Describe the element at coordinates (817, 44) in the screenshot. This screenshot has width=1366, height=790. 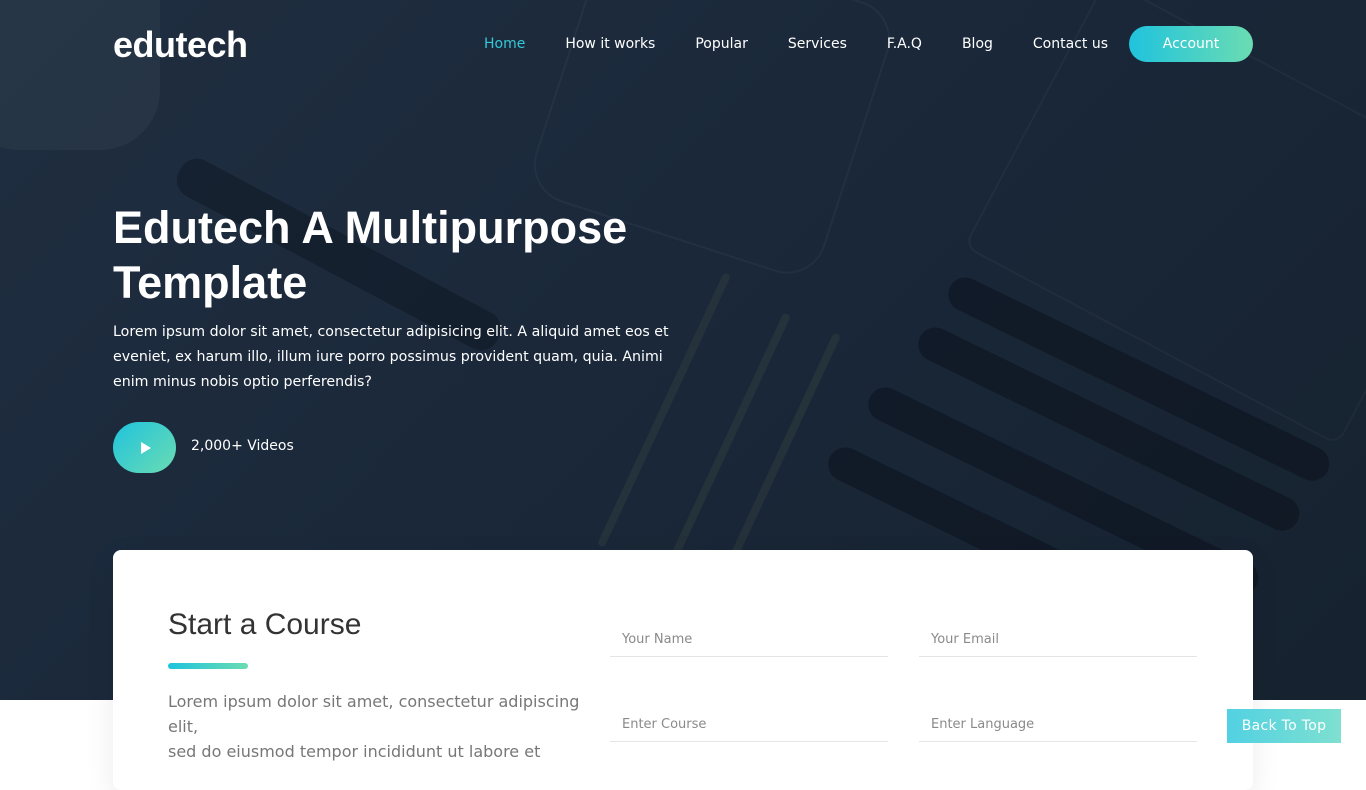
I see `nav-item-services: Services` at that location.